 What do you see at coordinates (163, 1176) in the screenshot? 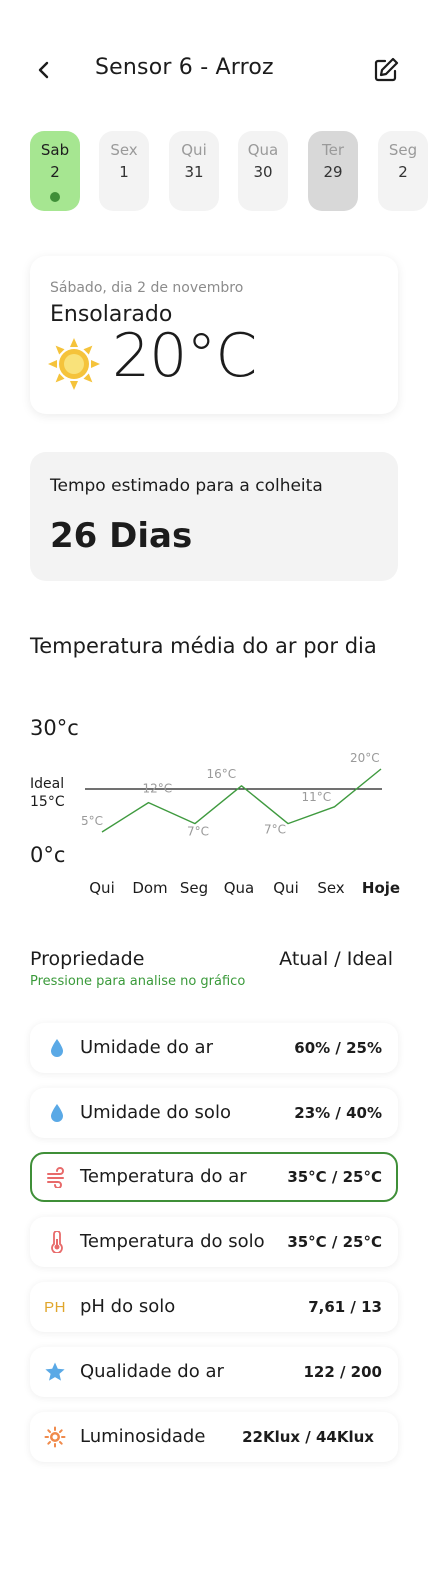
I see `property-name: Temperatura do ar` at bounding box center [163, 1176].